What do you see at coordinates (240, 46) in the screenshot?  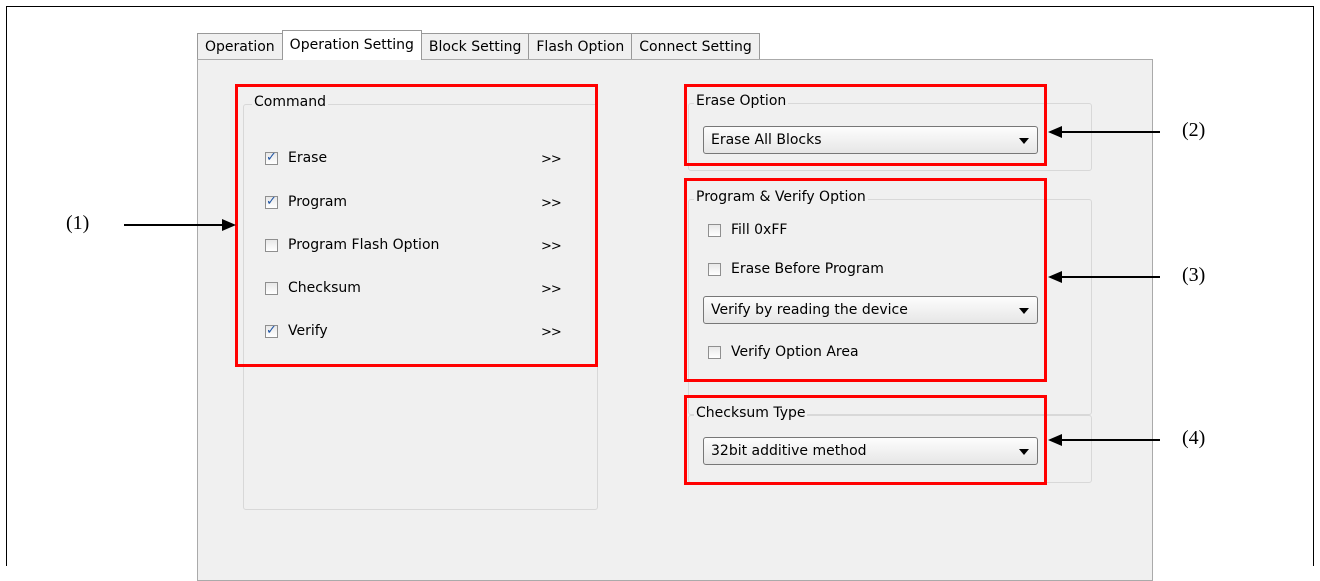 I see `tab-operation: Operation` at bounding box center [240, 46].